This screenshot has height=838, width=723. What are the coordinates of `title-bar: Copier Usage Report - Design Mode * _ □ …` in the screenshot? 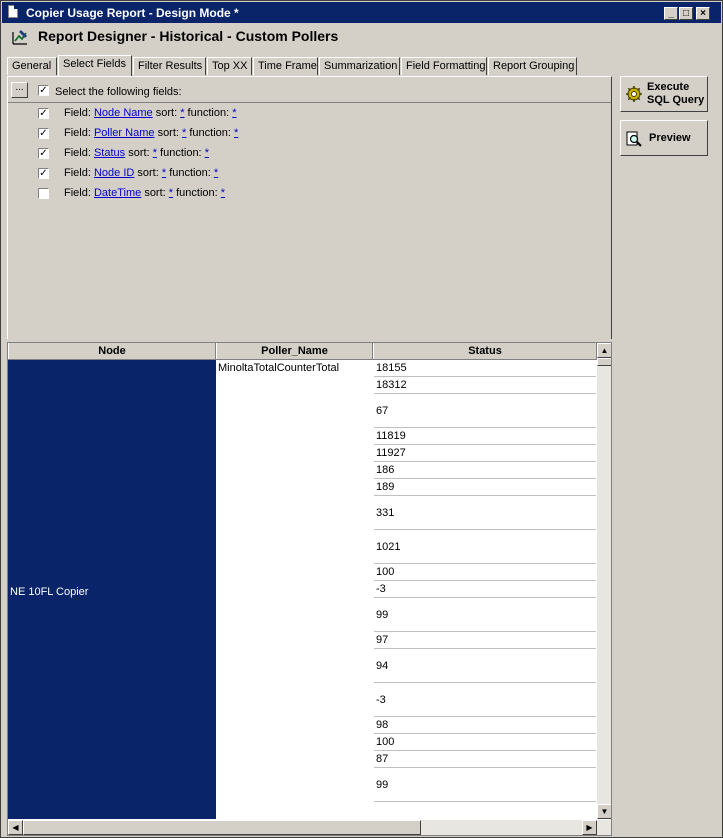 It's located at (361, 12).